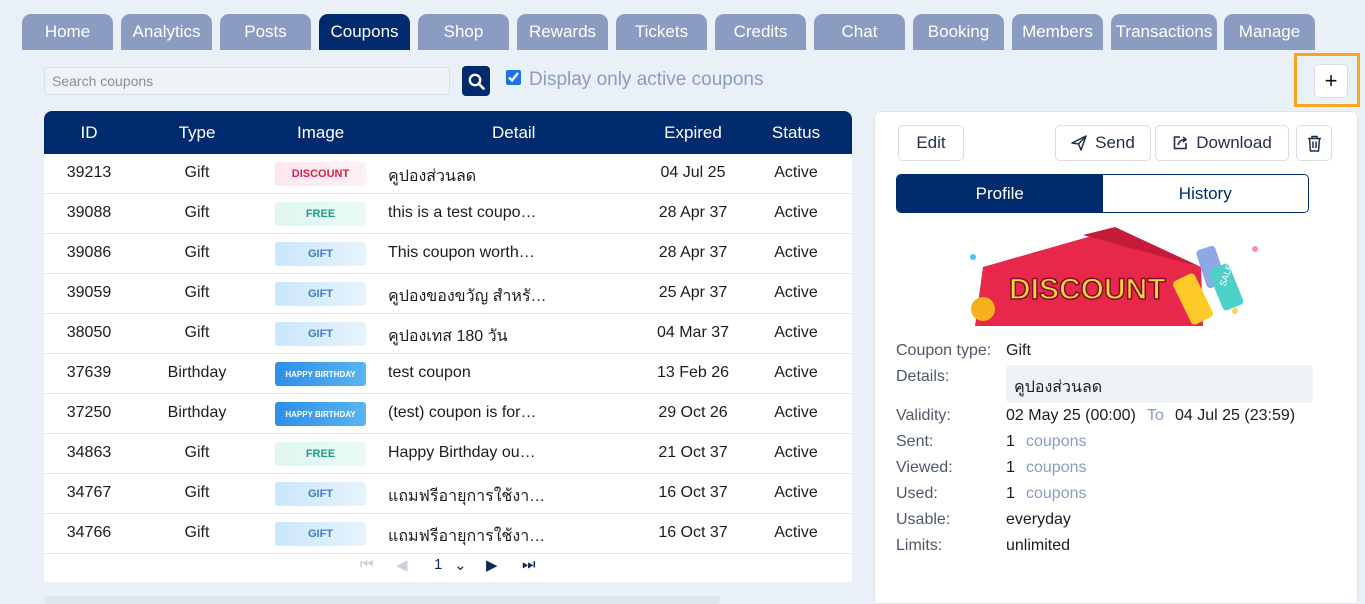 The image size is (1365, 604). Describe the element at coordinates (1071, 415) in the screenshot. I see `validity-from: 02 May 25 (00:00)` at that location.